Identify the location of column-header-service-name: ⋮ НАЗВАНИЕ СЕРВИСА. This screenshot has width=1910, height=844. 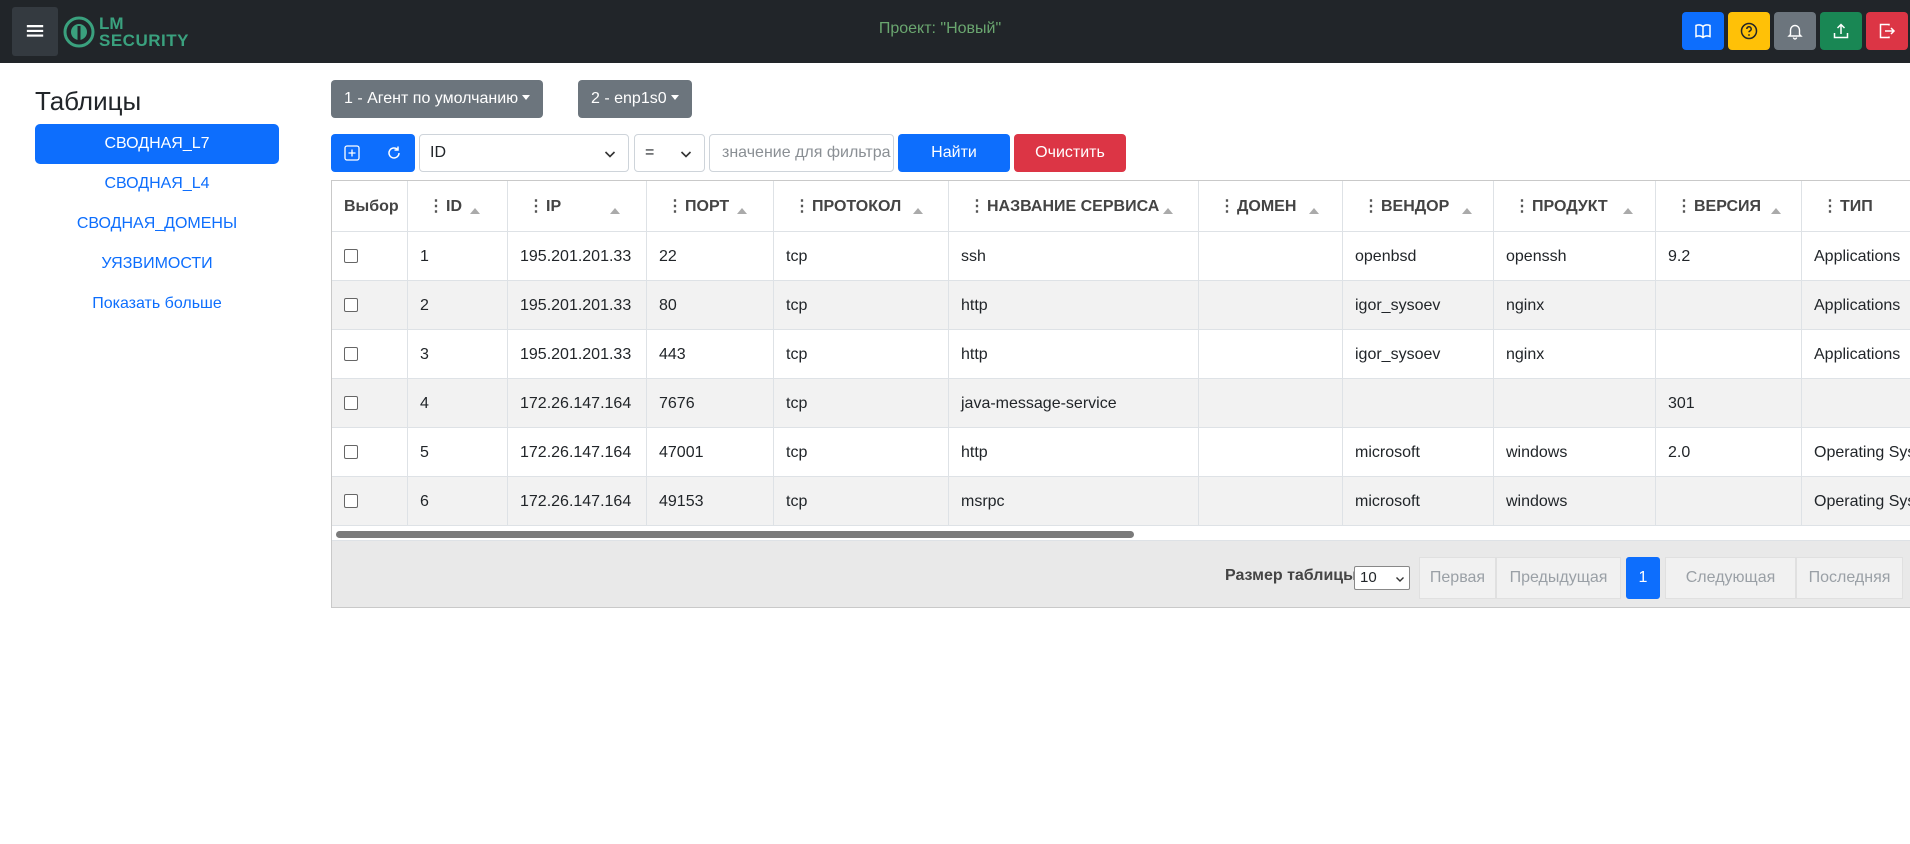
(1074, 206).